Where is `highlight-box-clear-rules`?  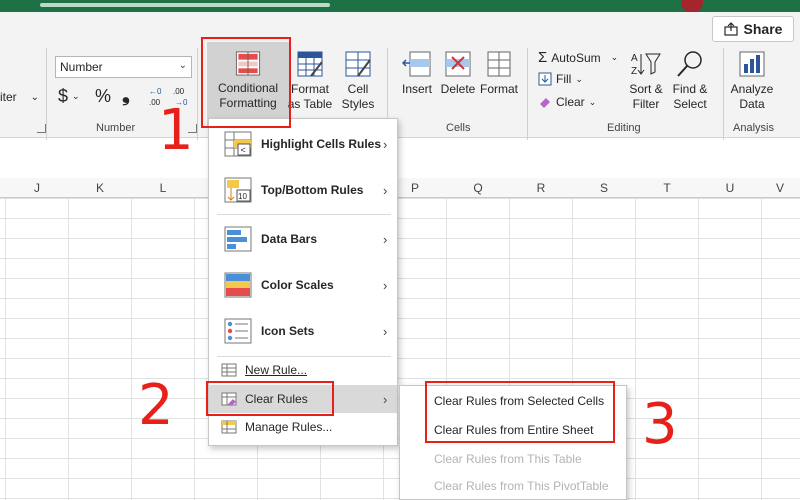
highlight-box-clear-rules is located at coordinates (270, 398).